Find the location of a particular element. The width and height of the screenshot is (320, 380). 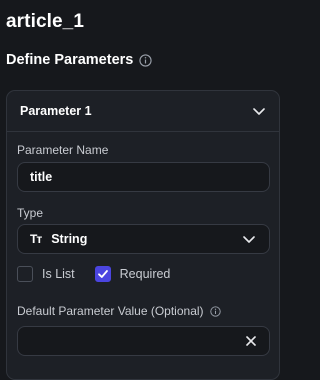

close-icon is located at coordinates (251, 341).